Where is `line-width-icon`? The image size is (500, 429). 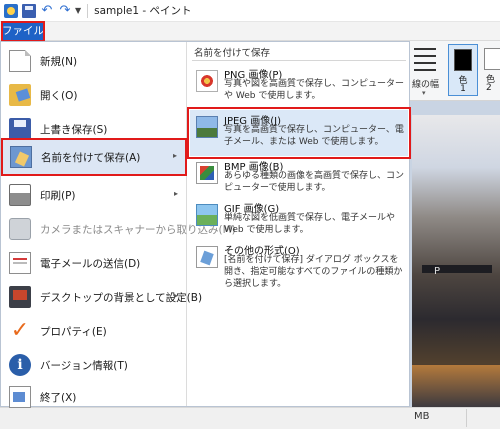
line-width-icon is located at coordinates (425, 62).